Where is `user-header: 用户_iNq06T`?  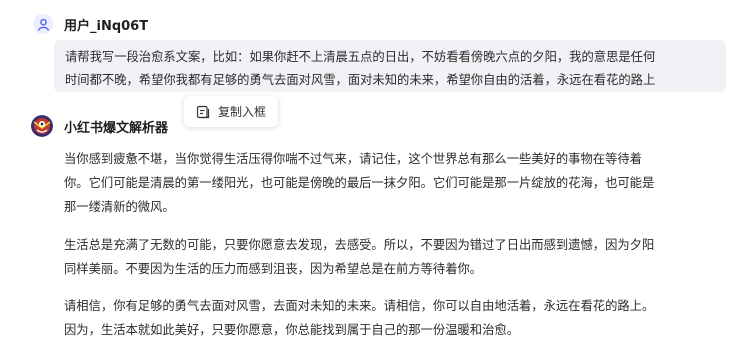
user-header: 用户_iNq06T is located at coordinates (90, 24).